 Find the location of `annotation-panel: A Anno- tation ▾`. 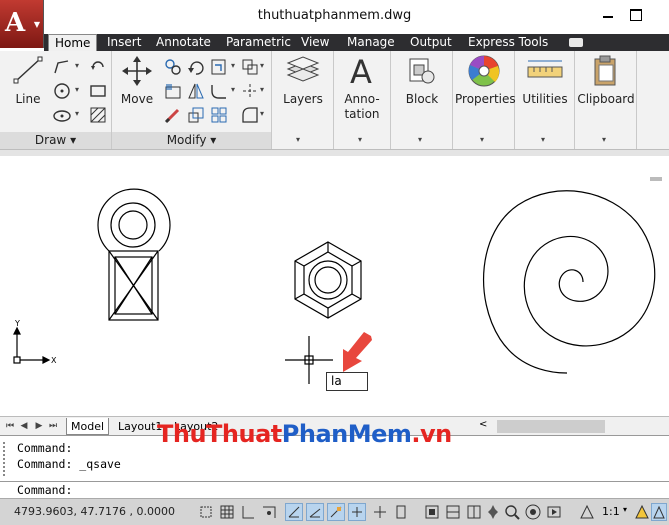

annotation-panel: A Anno- tation ▾ is located at coordinates (362, 100).